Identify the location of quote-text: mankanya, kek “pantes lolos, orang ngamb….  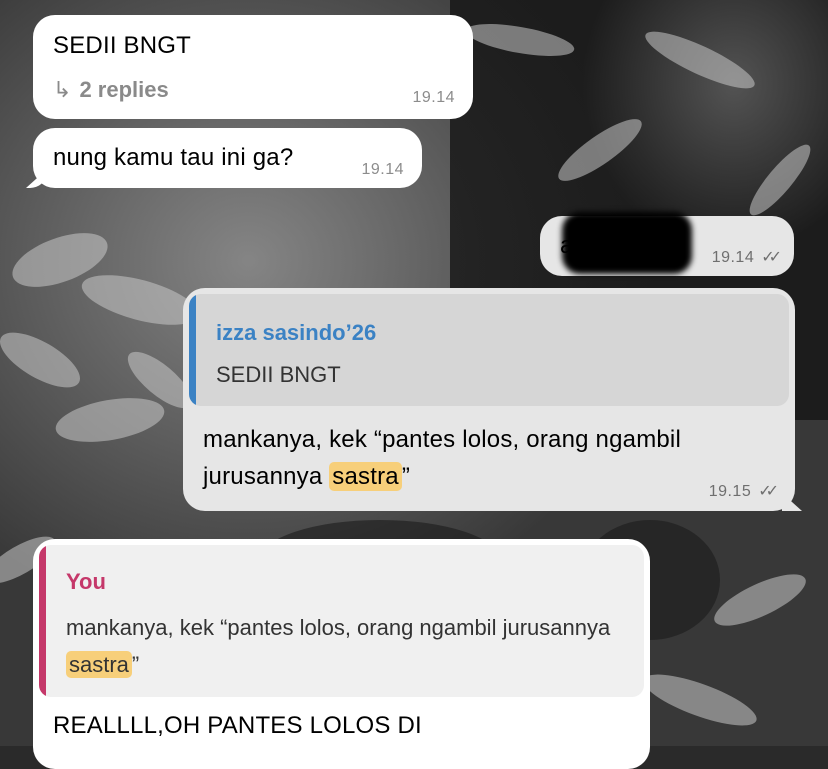
(346, 646).